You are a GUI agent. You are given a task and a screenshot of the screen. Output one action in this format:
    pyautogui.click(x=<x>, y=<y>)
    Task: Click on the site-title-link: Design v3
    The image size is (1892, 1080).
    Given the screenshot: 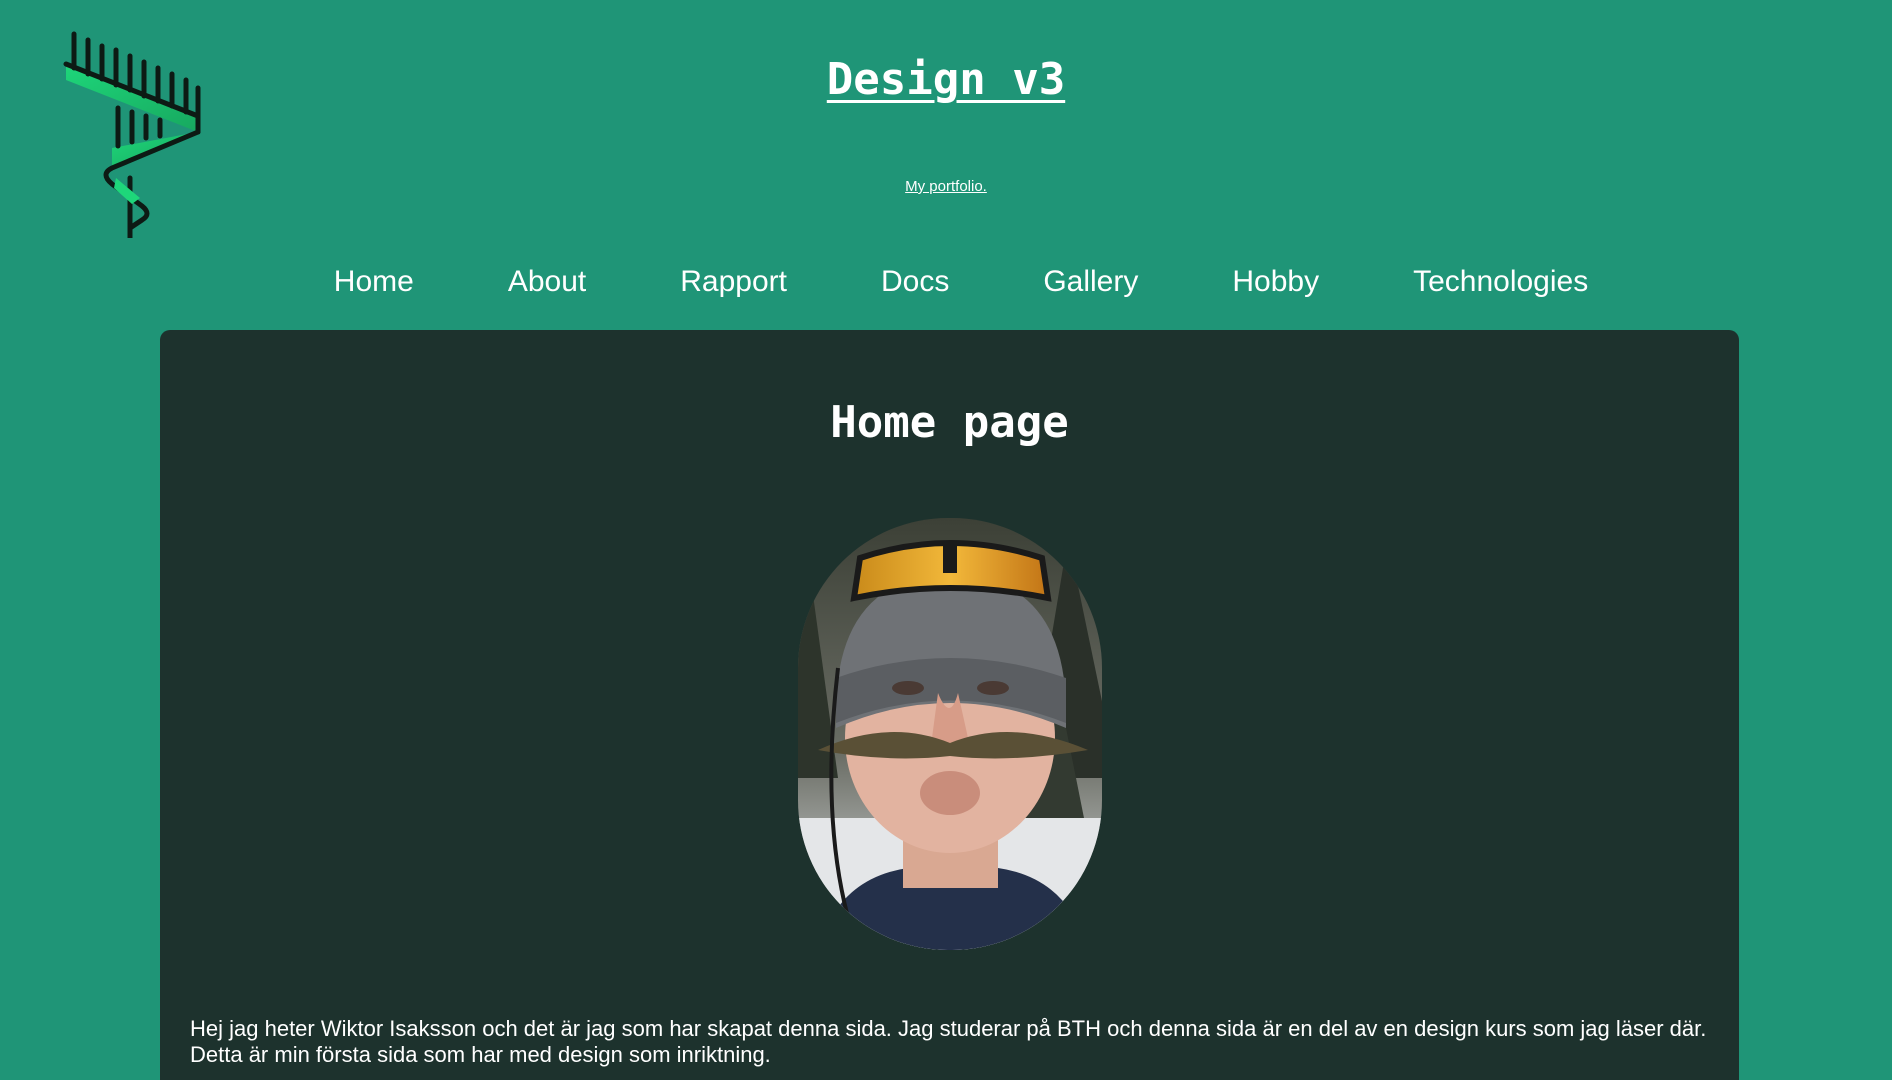 What is the action you would take?
    pyautogui.click(x=946, y=79)
    